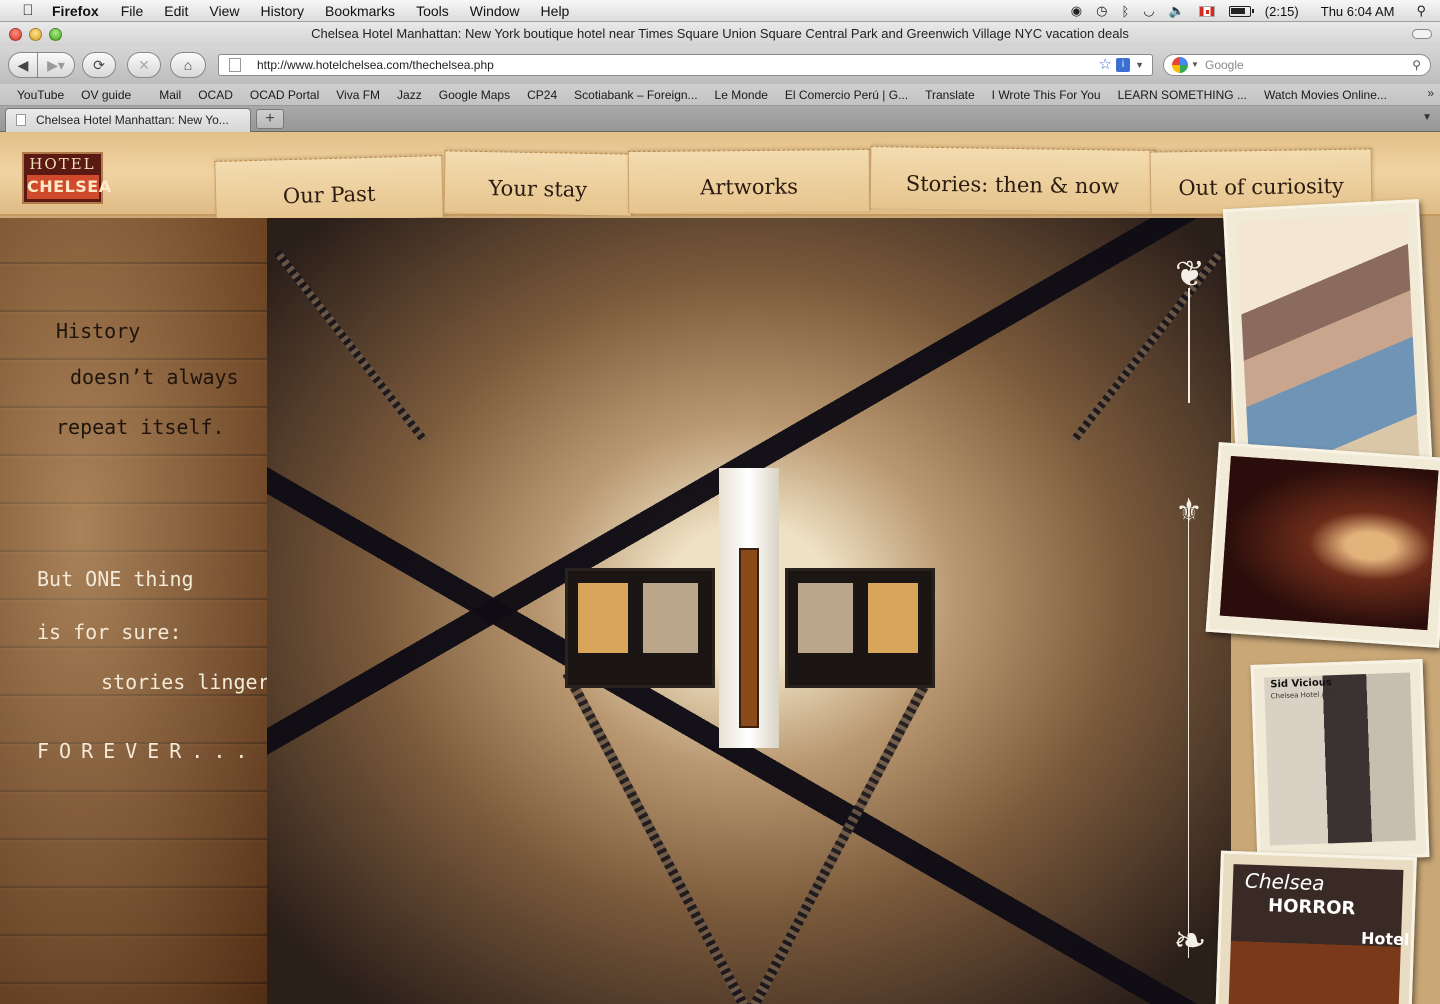  Describe the element at coordinates (1301, 684) in the screenshot. I see `sid-caption: Sid Vicious` at that location.